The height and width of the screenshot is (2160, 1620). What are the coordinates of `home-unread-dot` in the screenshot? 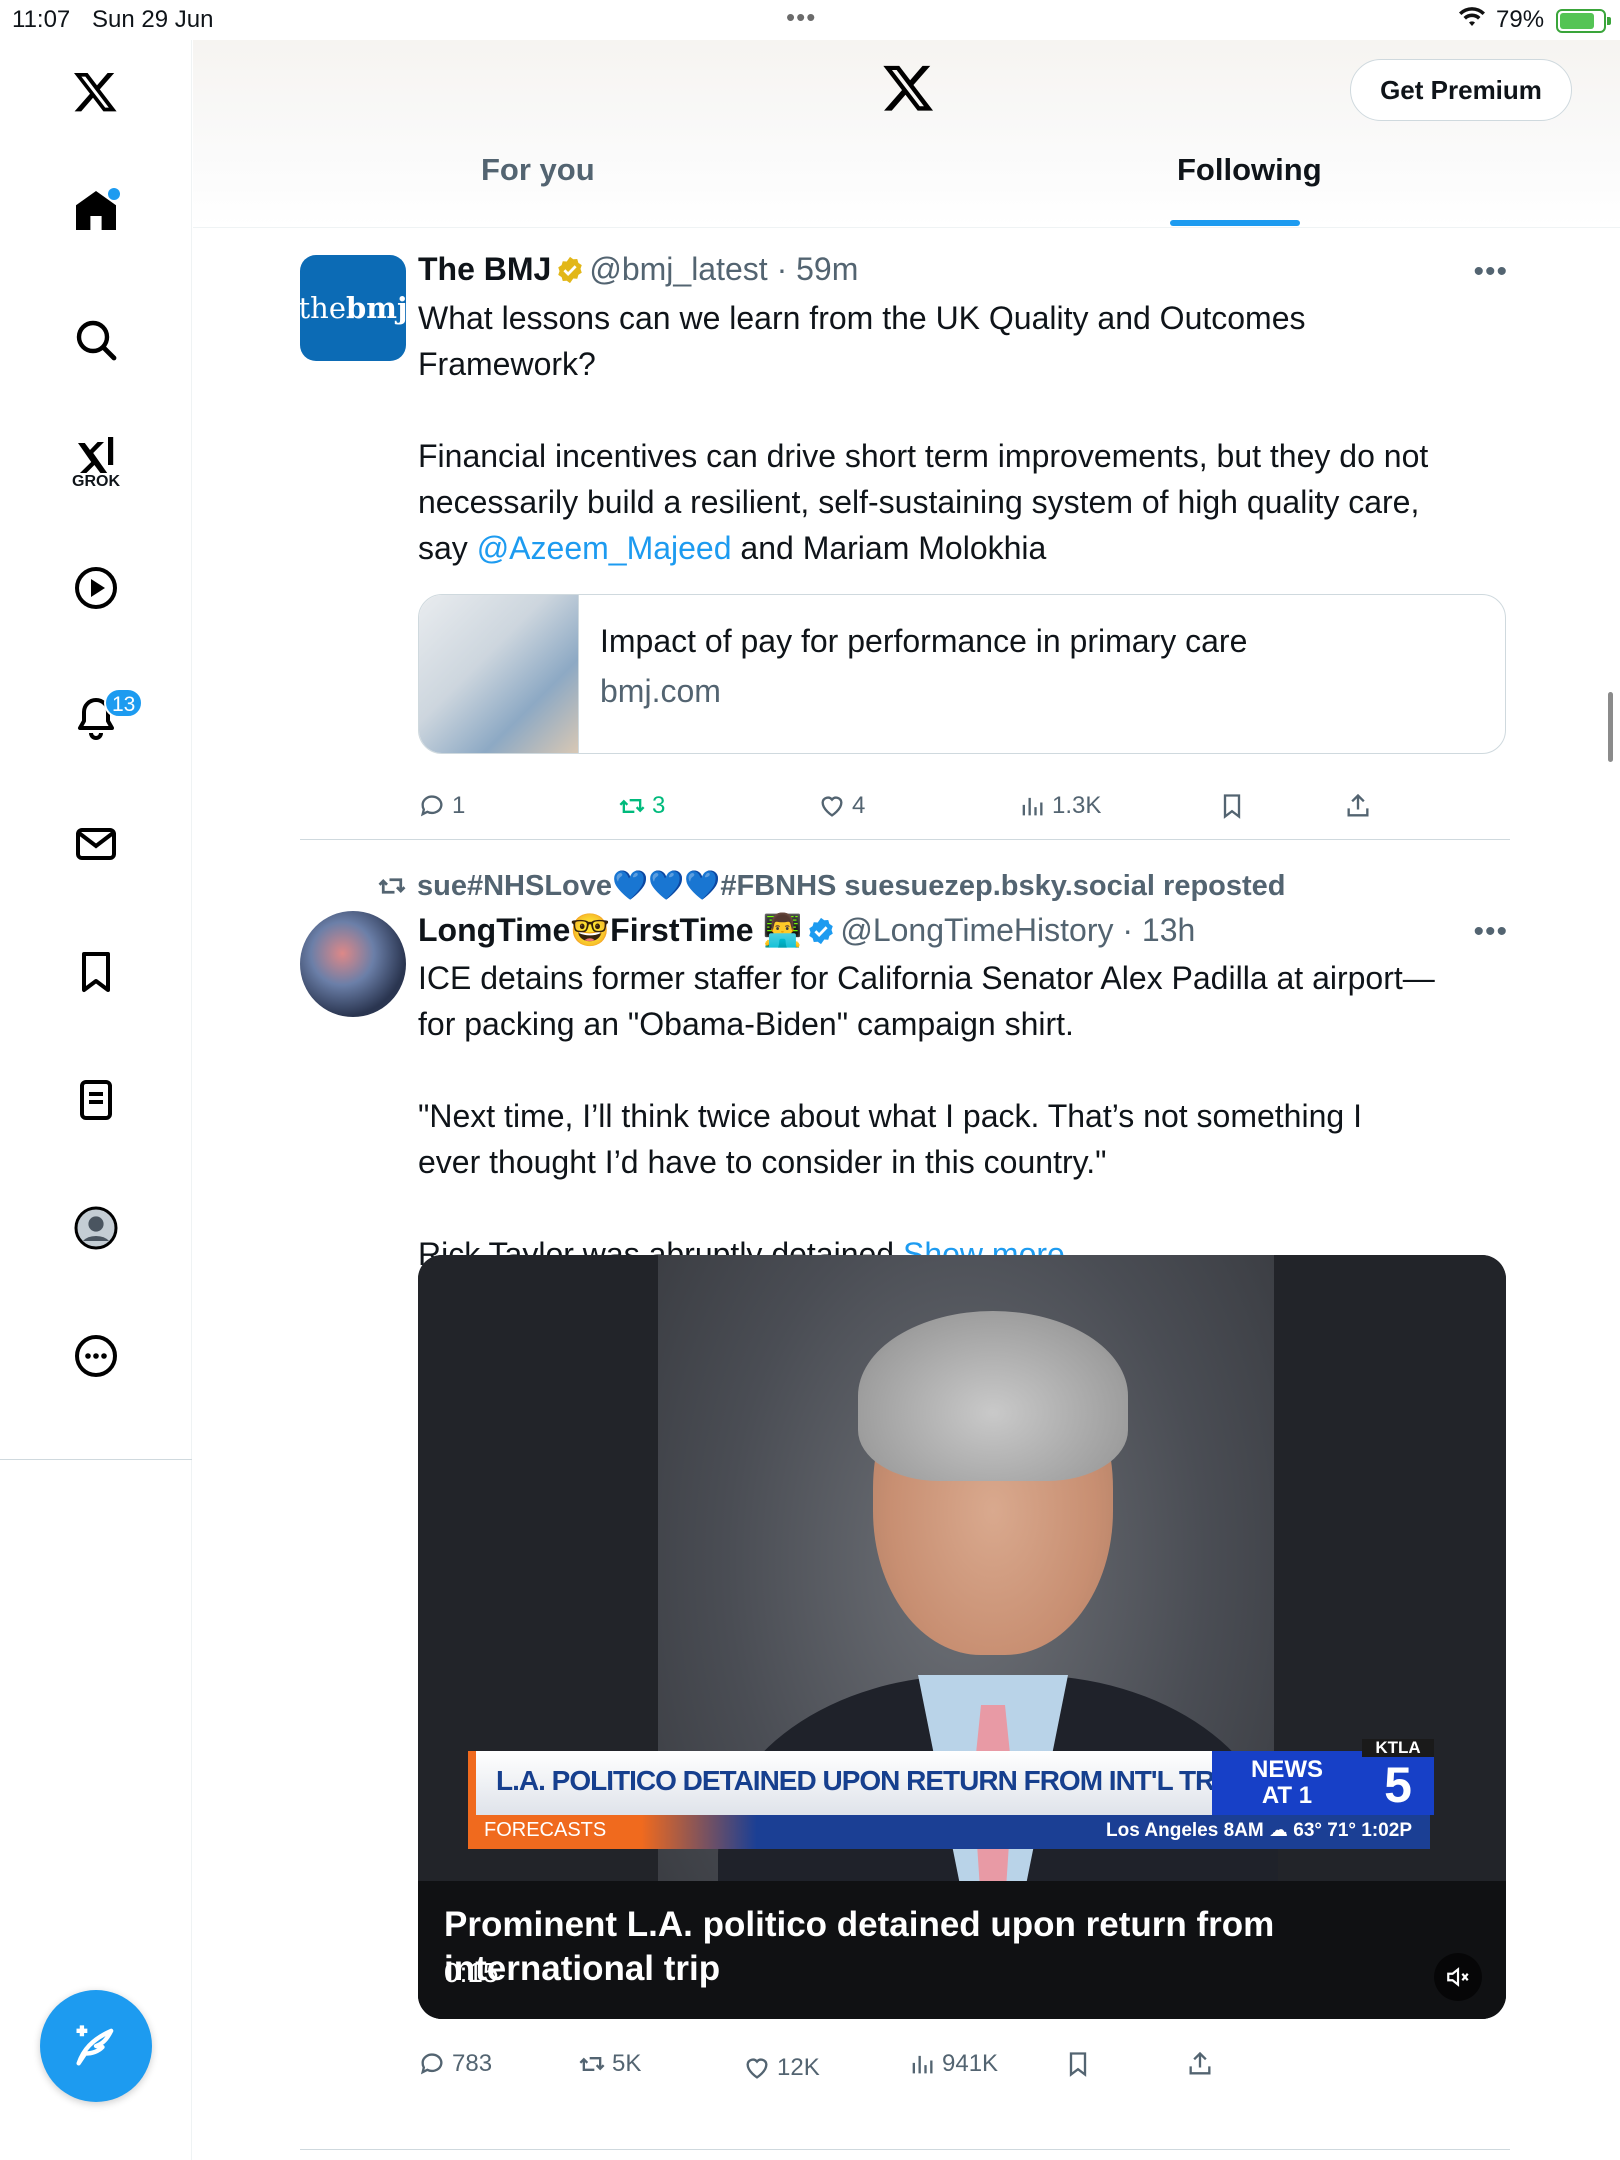 It's located at (114, 194).